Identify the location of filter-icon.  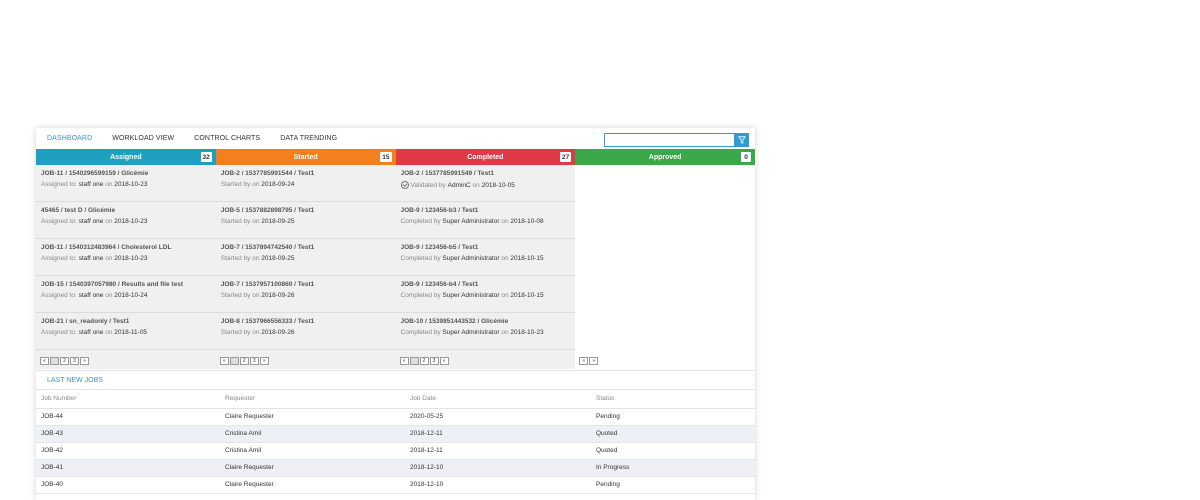
(742, 140).